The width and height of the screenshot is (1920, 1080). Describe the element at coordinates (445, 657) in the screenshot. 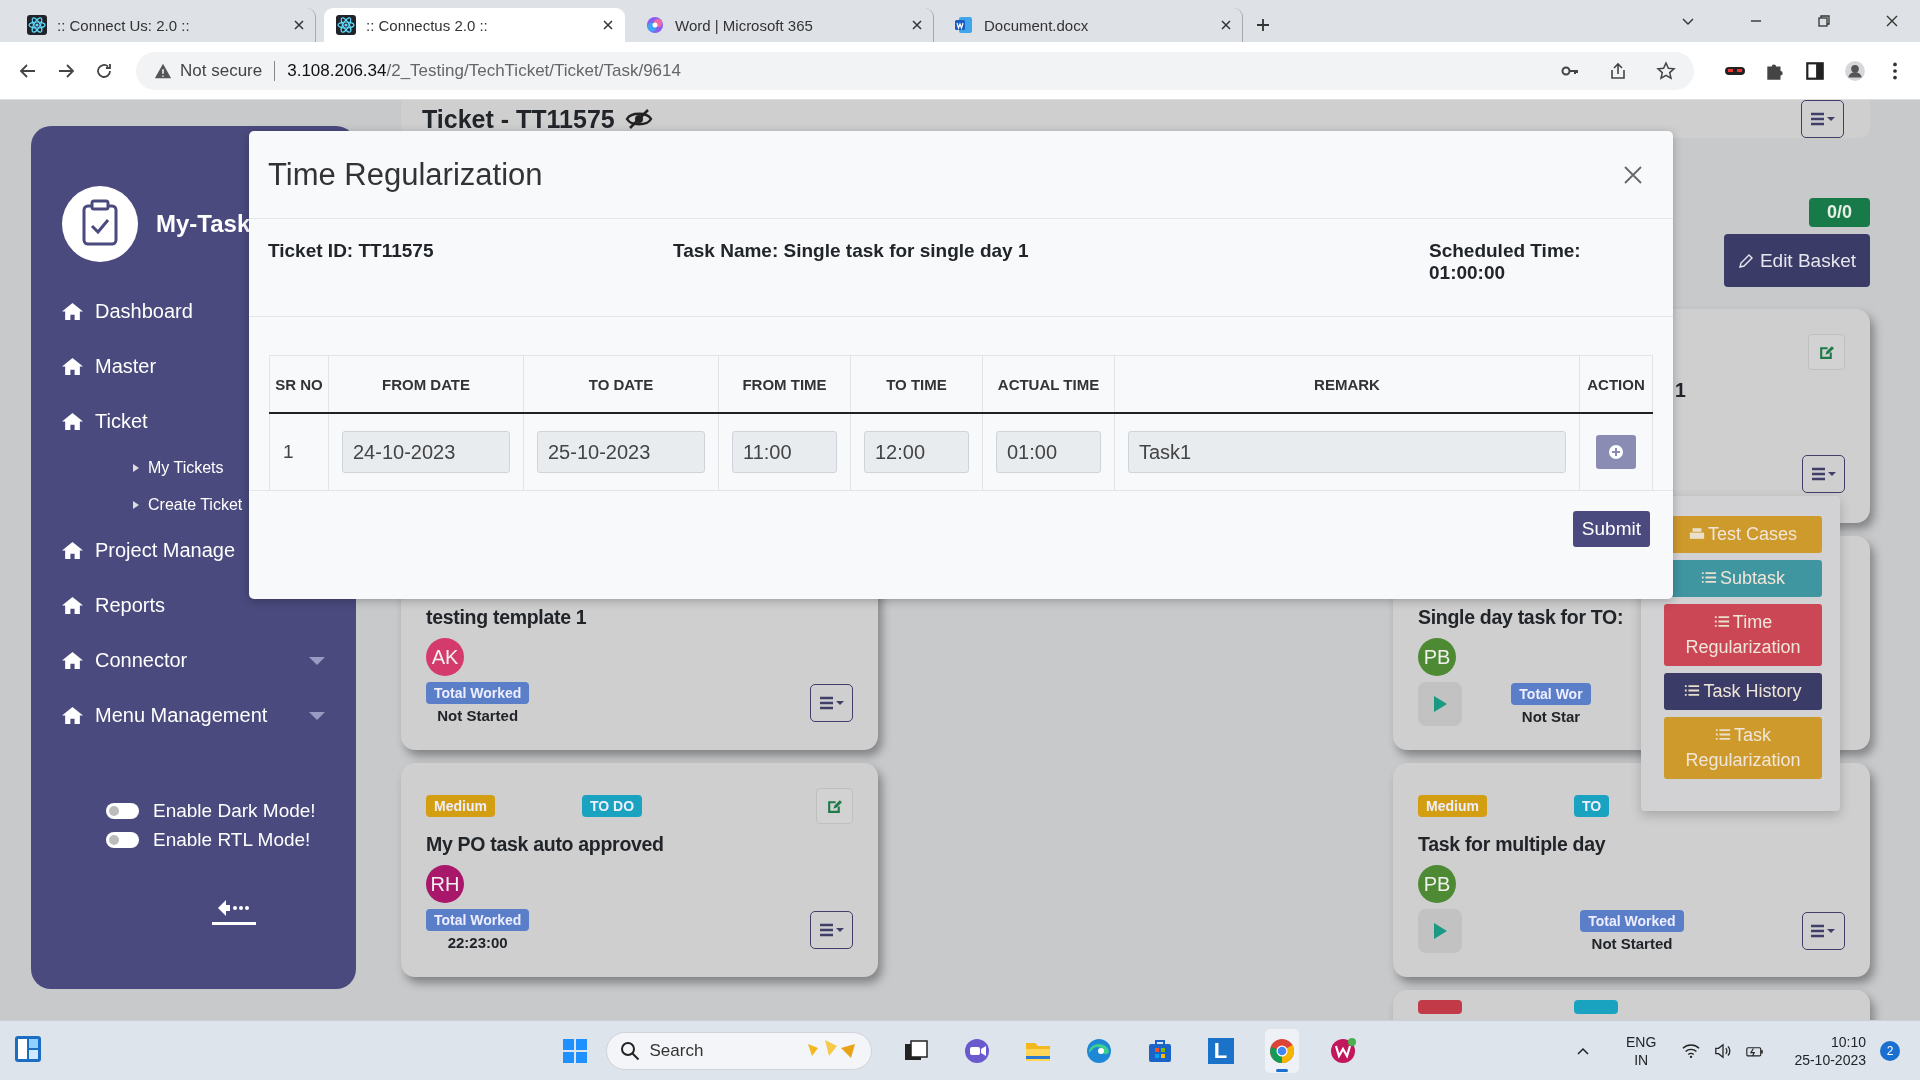

I see `avatar: AK` at that location.